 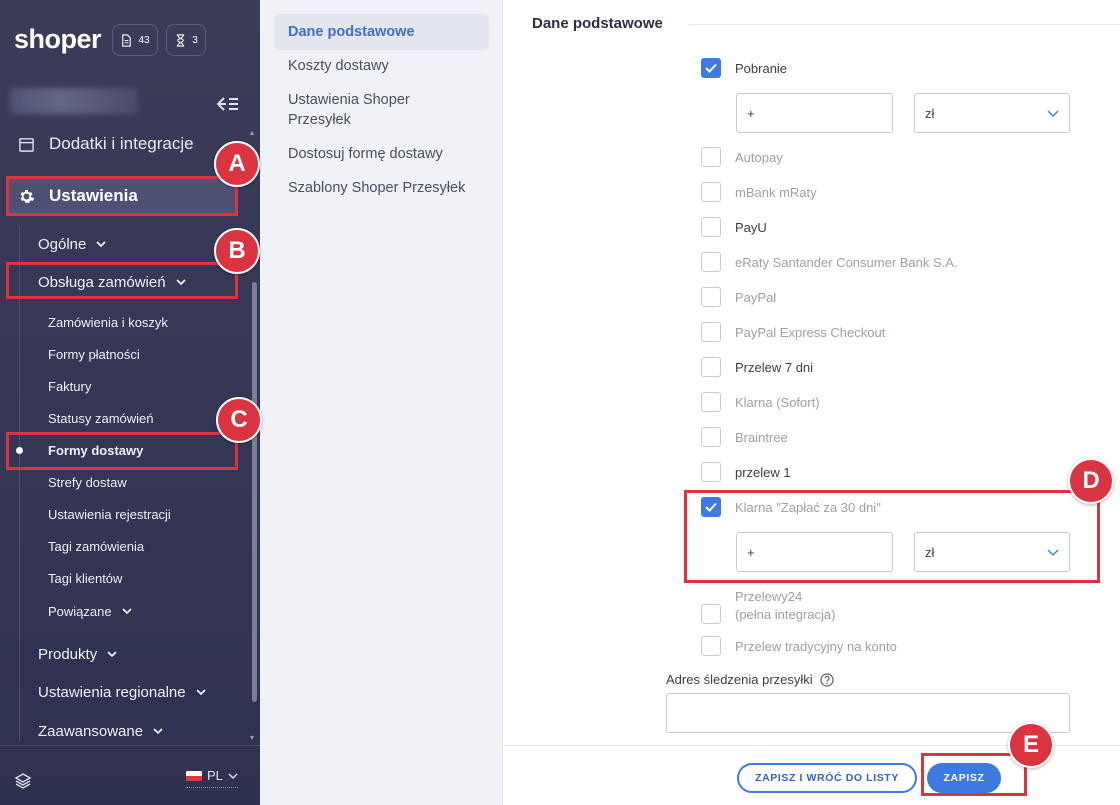 I want to click on sidebar-item-invoices: Faktury, so click(x=69, y=386).